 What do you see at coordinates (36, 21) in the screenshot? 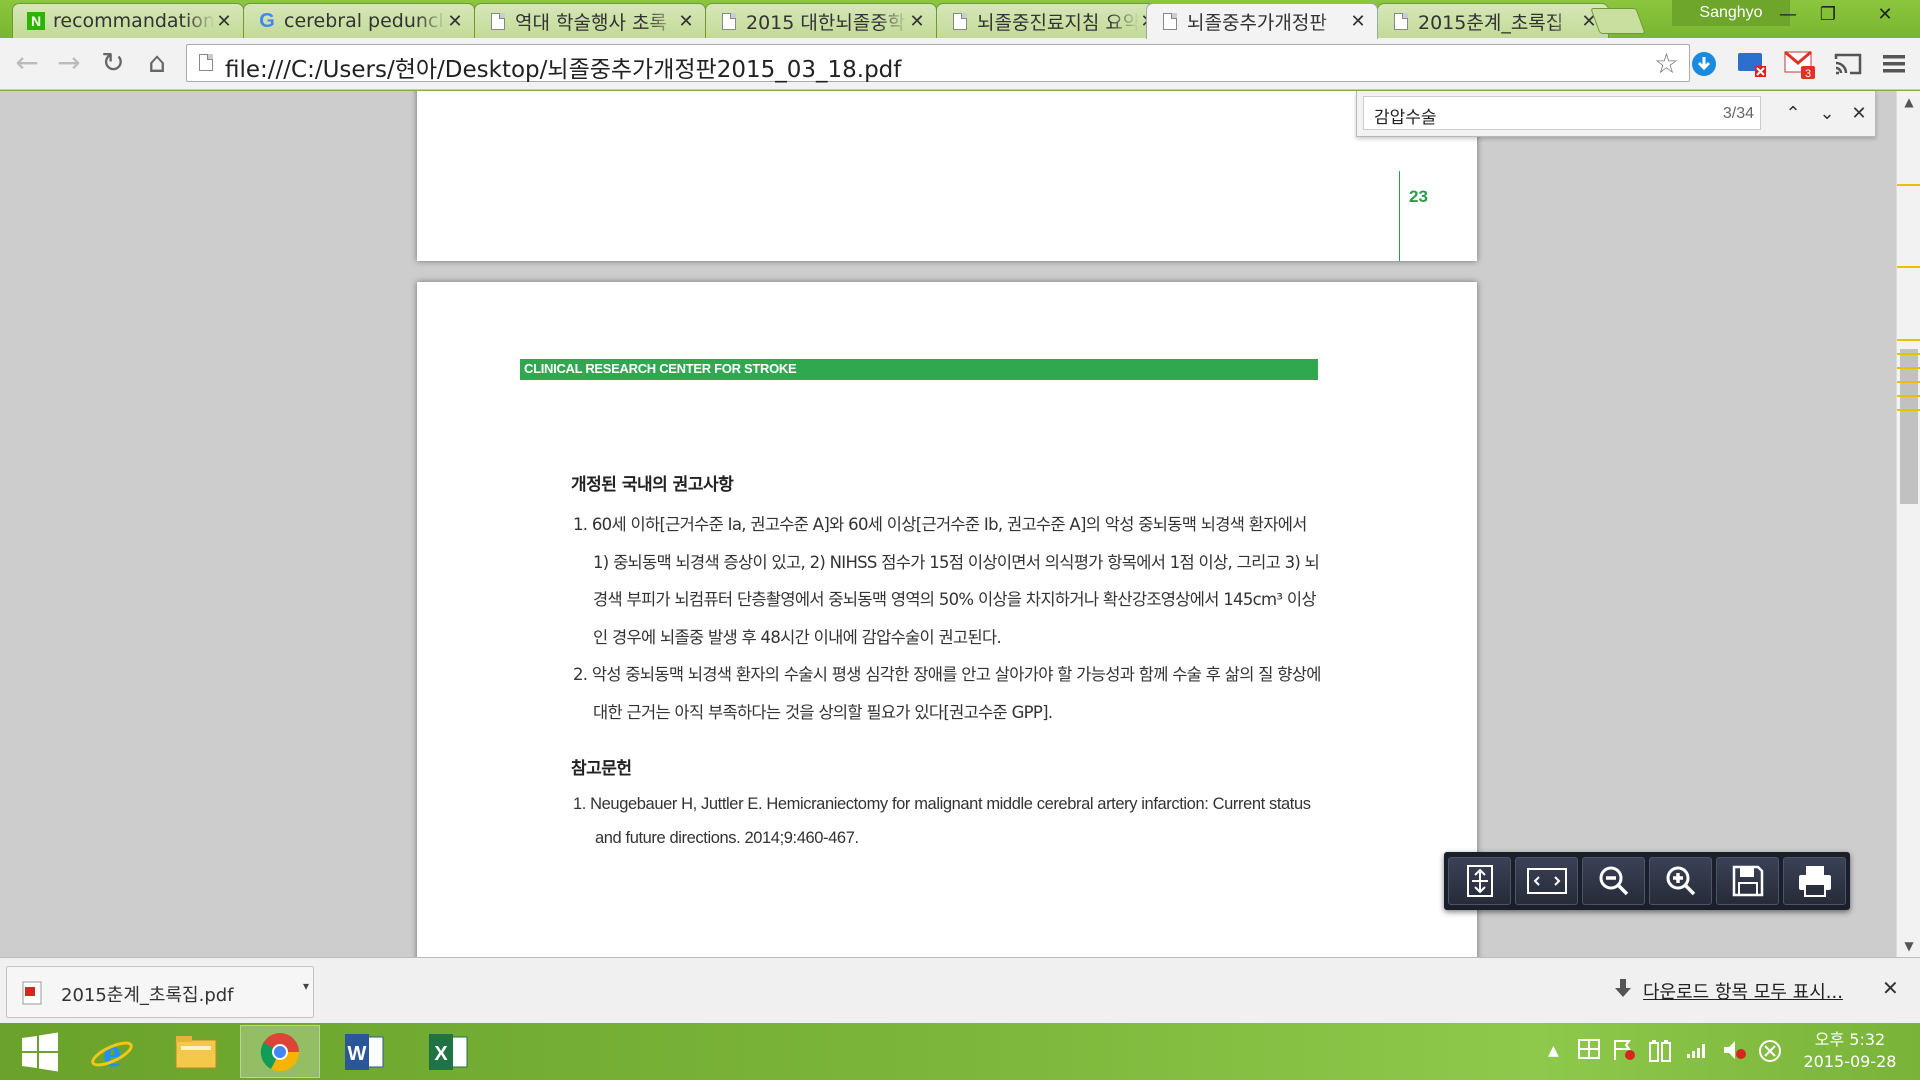
I see `naver-icon: N` at bounding box center [36, 21].